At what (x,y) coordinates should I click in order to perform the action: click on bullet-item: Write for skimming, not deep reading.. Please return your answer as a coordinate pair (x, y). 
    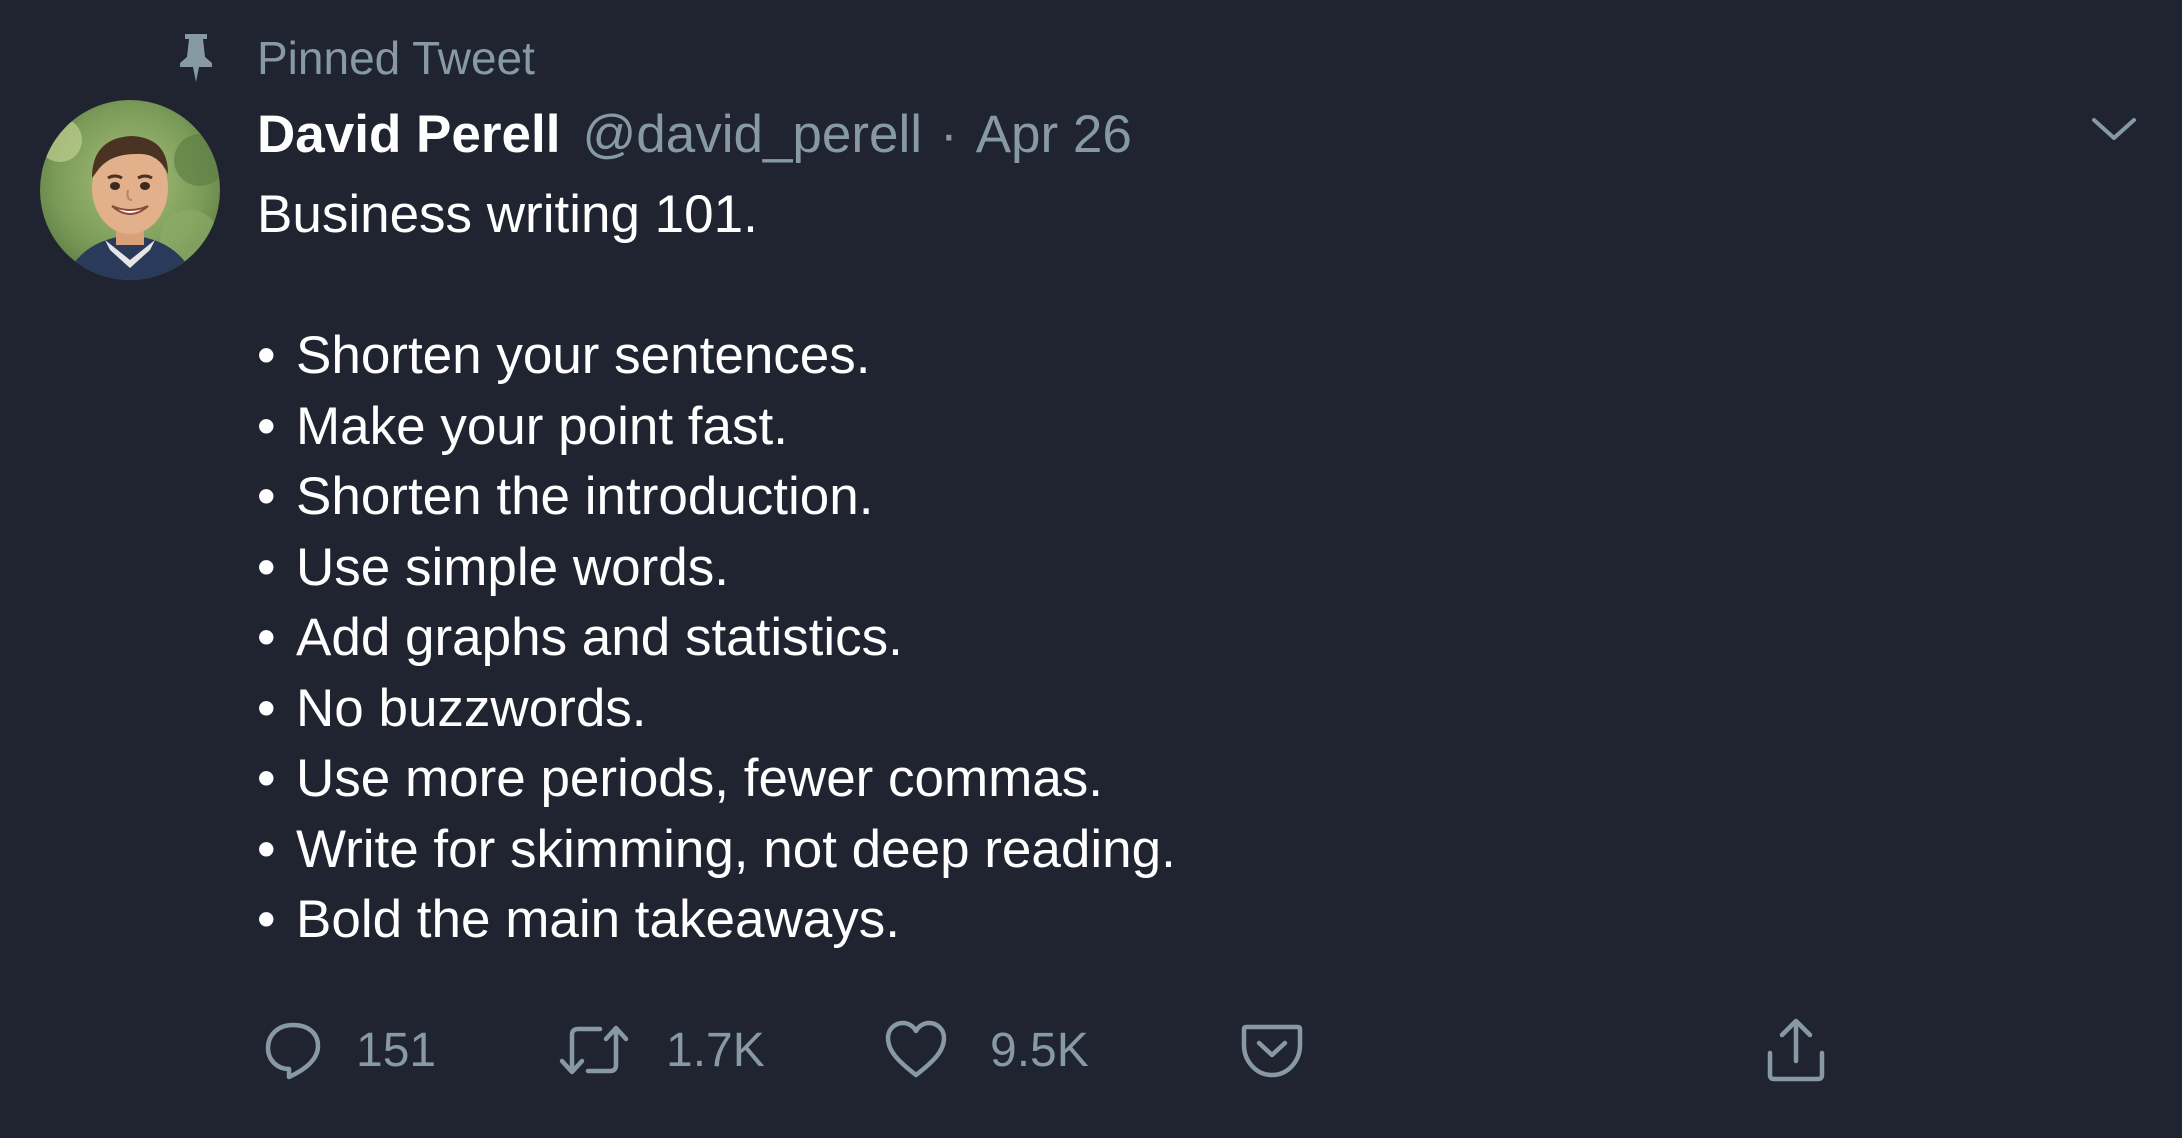
    Looking at the image, I should click on (1157, 850).